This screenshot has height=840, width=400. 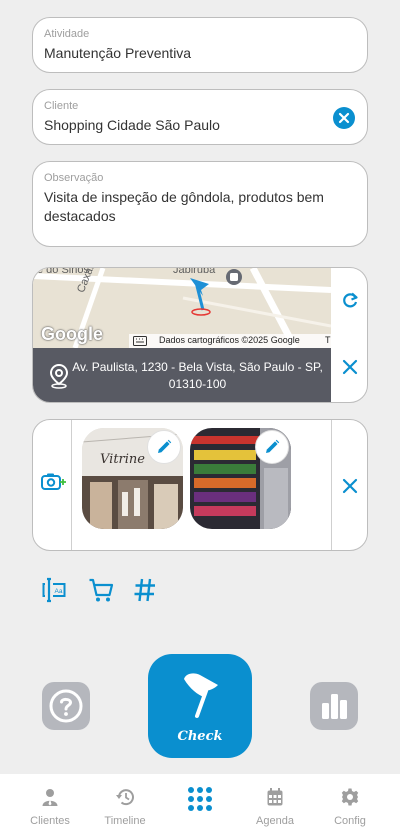 What do you see at coordinates (50, 821) in the screenshot?
I see `nav-label: Clientes` at bounding box center [50, 821].